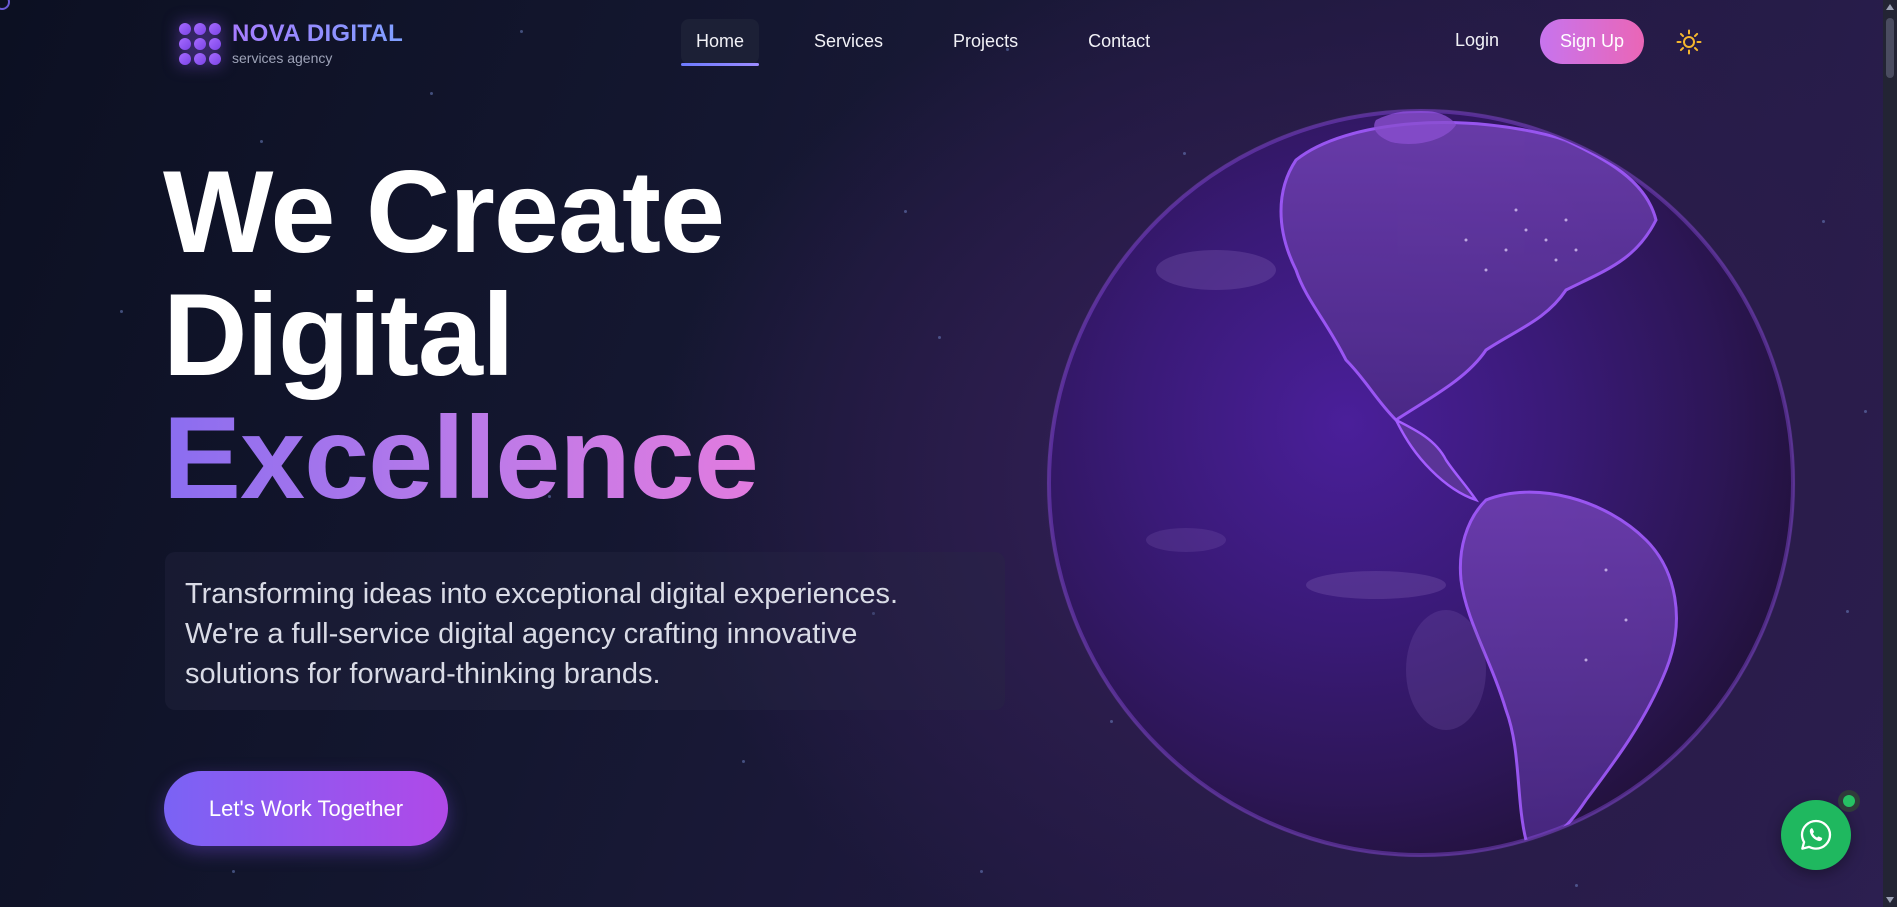 The width and height of the screenshot is (1897, 907). I want to click on page-scrollbar, so click(1890, 453).